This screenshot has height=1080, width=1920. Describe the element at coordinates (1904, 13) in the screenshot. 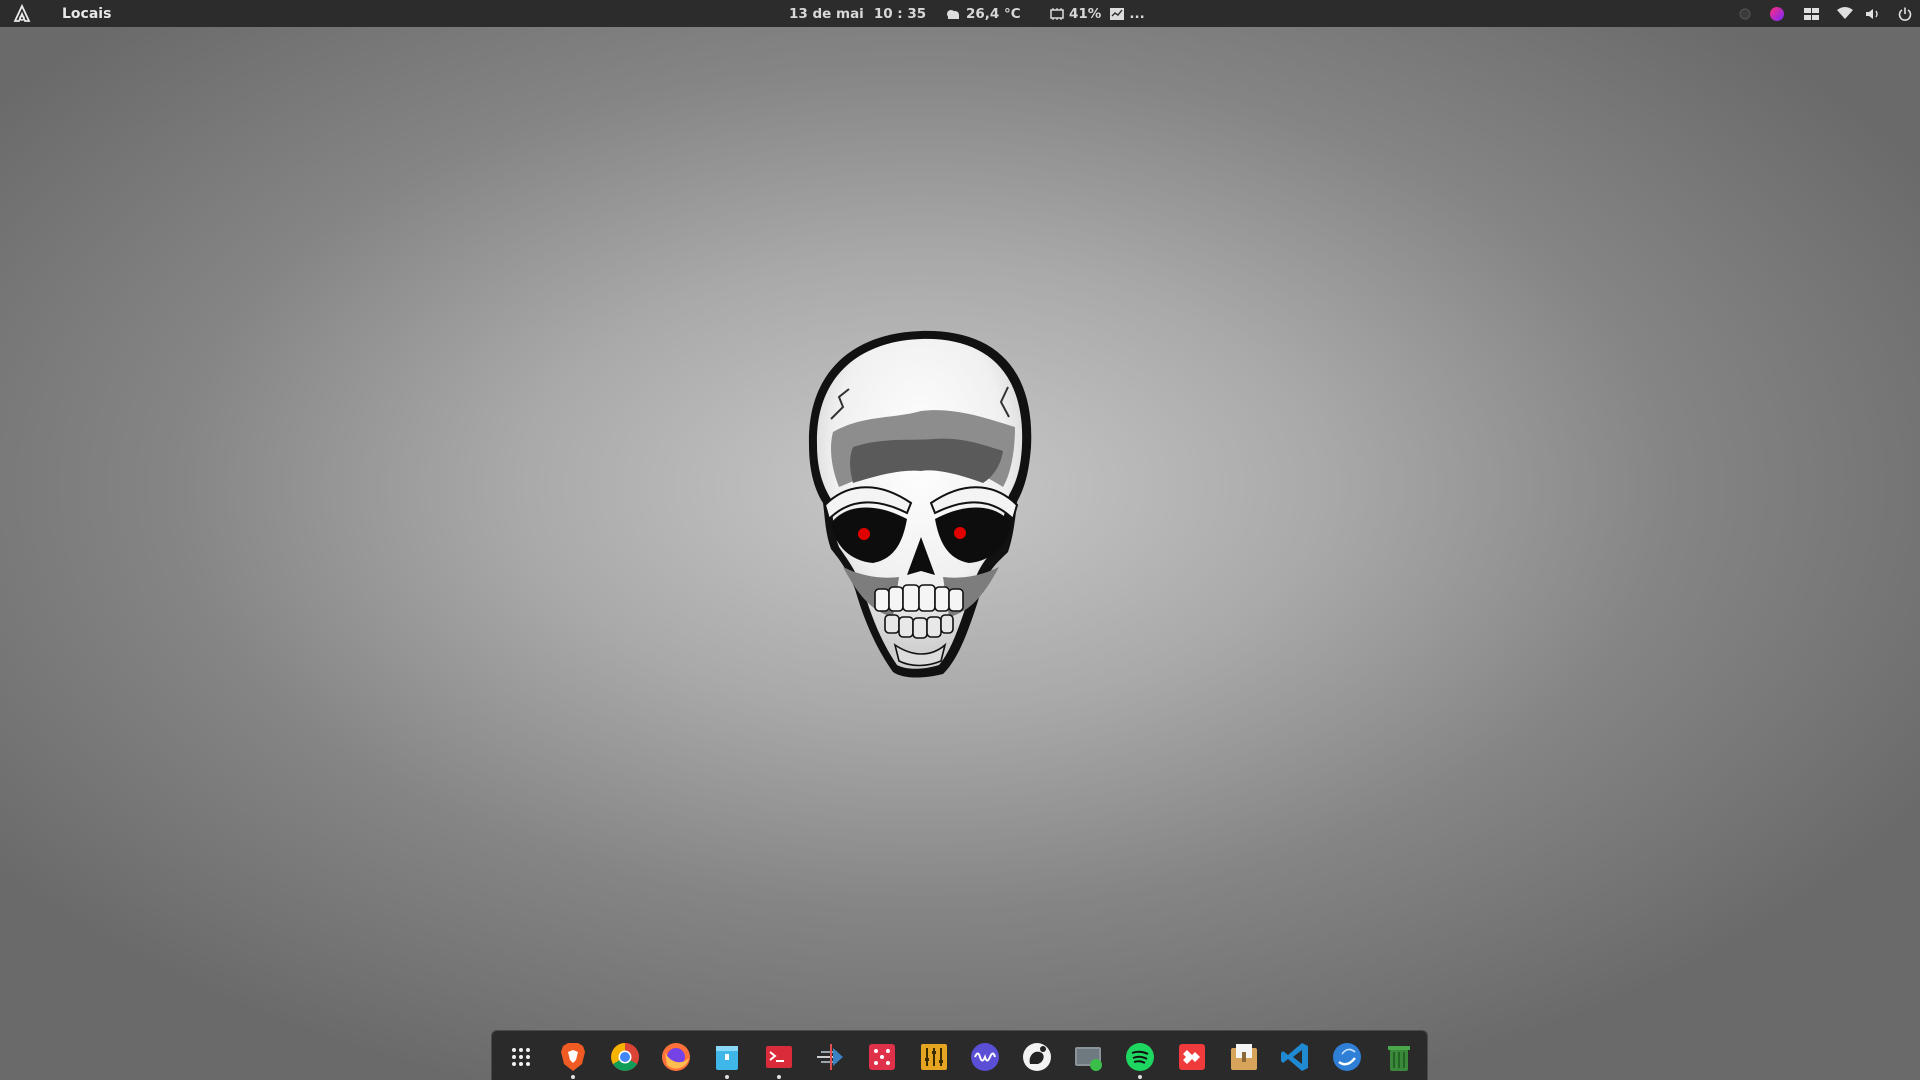

I see `power-icon` at that location.